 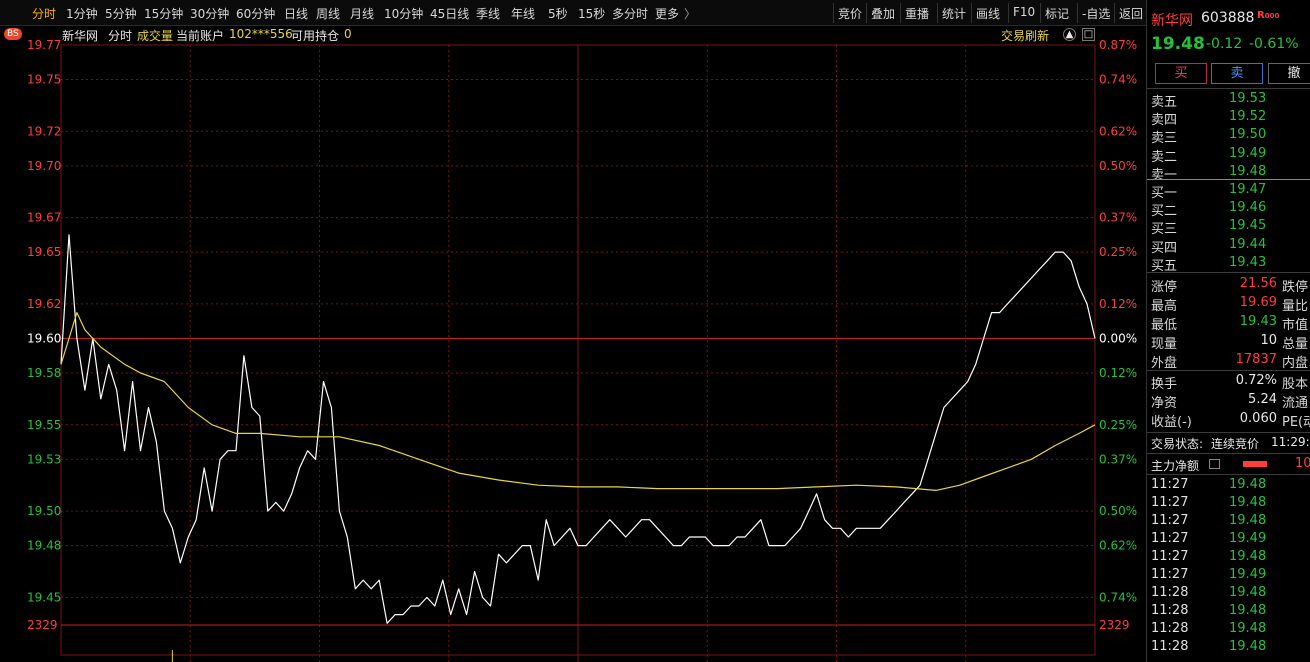 What do you see at coordinates (690, 13) in the screenshot?
I see `more-chevron-icon: 〉` at bounding box center [690, 13].